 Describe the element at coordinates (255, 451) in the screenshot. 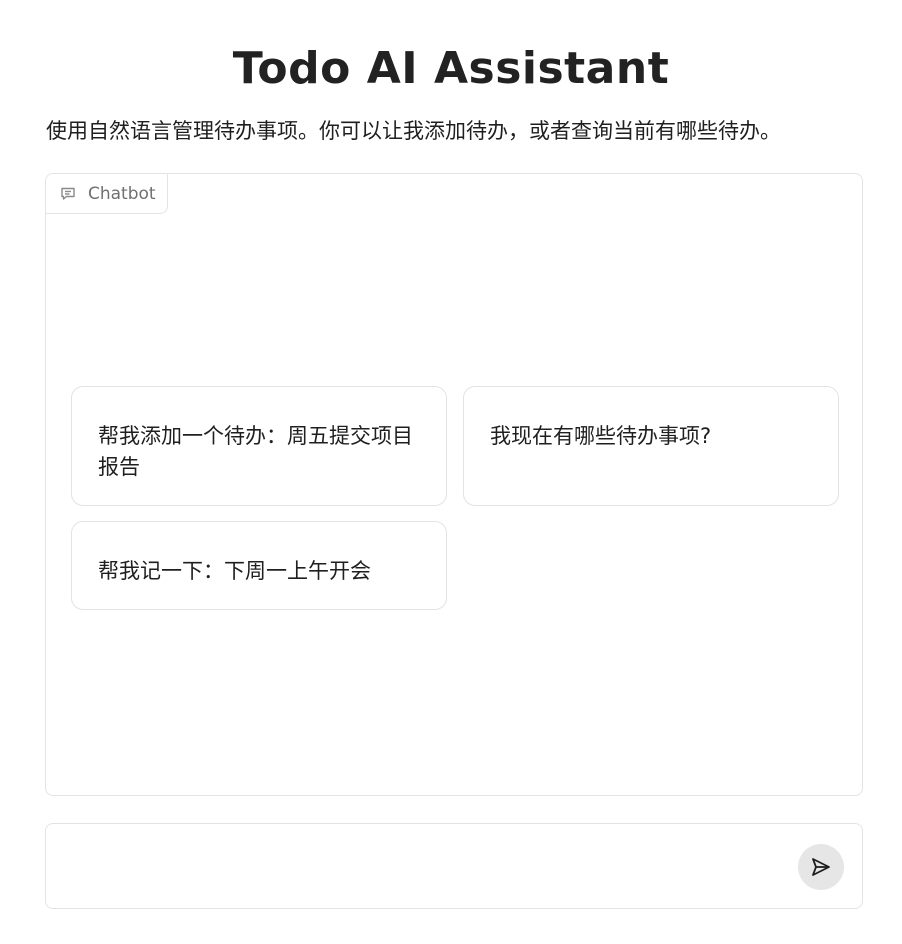

I see `example-prompt-text: 帮我添加一个待办：周五提交项目报告` at that location.